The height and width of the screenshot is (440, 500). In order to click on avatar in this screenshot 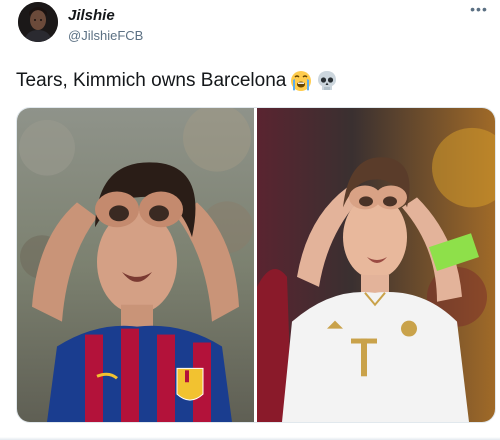, I will do `click(38, 22)`.